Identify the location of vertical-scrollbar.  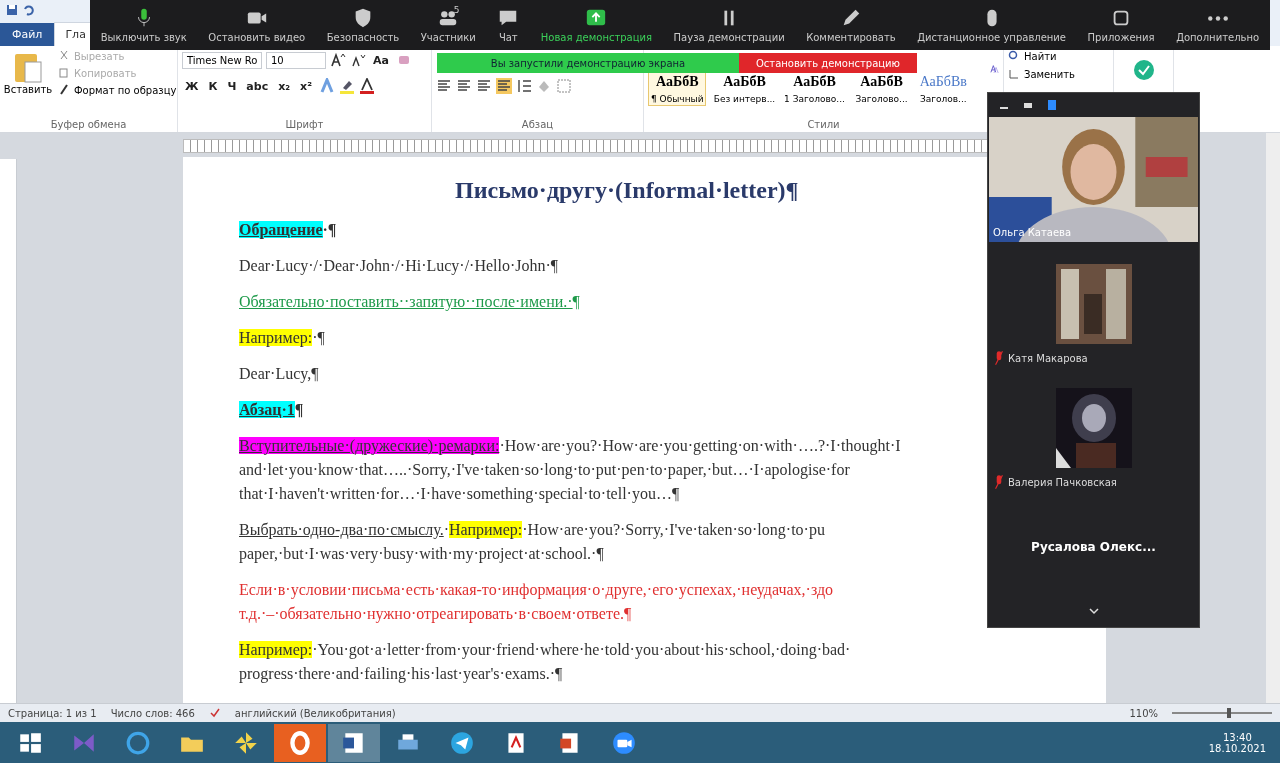
(1273, 418).